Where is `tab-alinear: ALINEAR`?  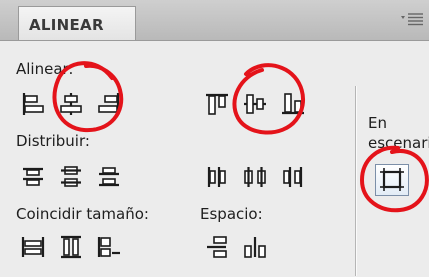
tab-alinear: ALINEAR is located at coordinates (77, 23).